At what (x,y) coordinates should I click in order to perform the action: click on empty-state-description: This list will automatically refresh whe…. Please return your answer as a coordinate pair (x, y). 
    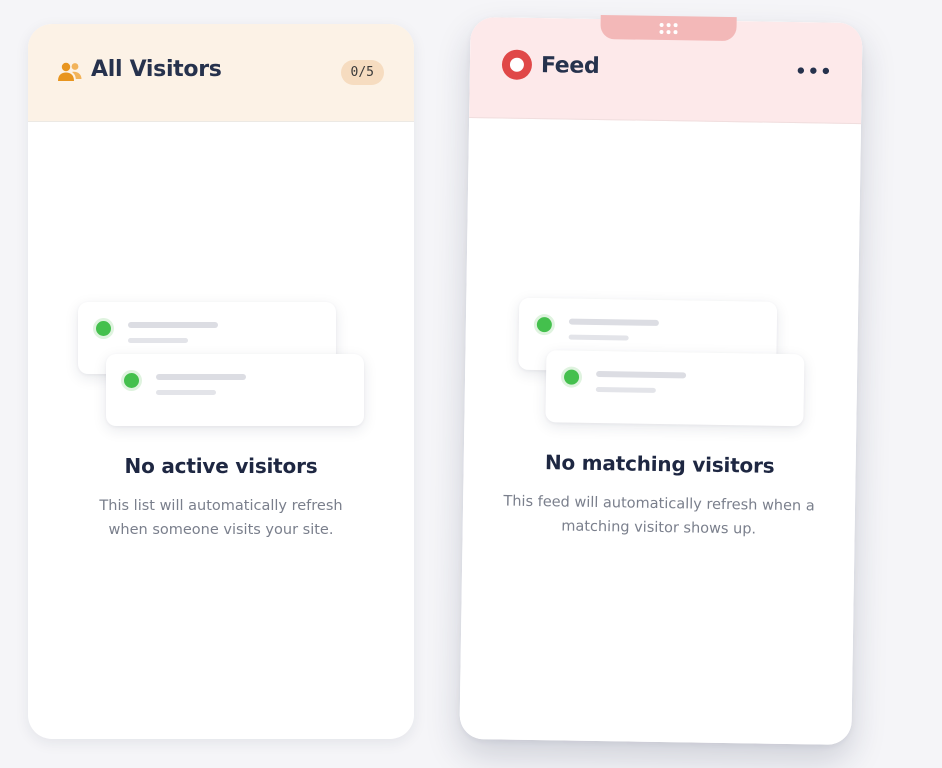
    Looking at the image, I should click on (221, 518).